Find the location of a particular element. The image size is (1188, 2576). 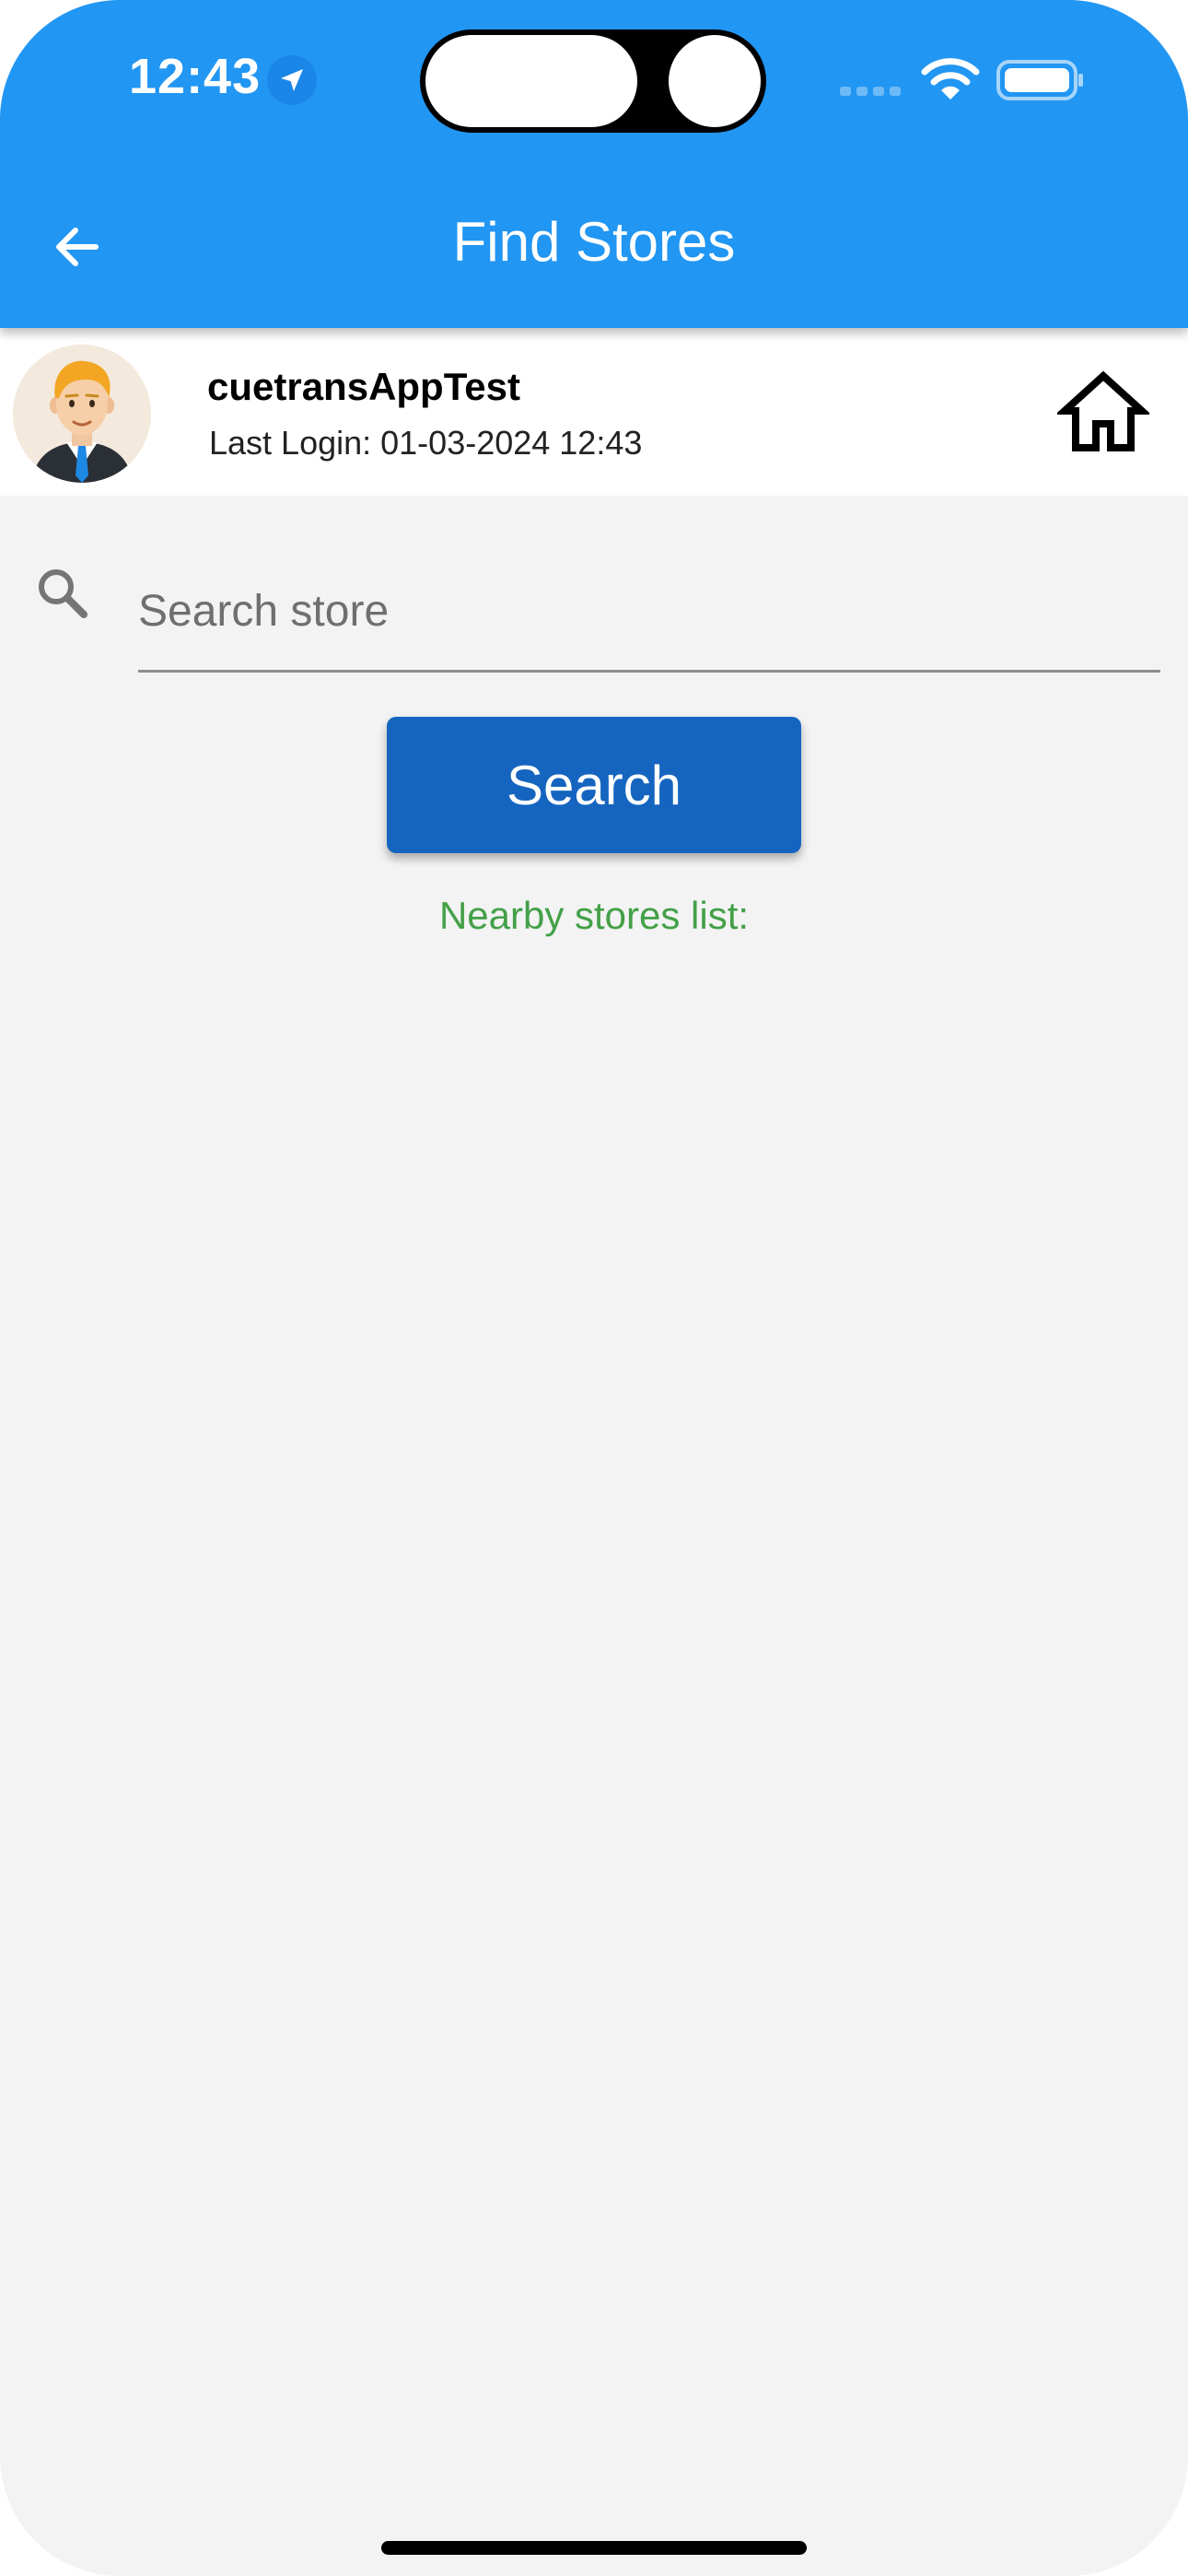

nearby-stores-label: Nearby stores list: is located at coordinates (594, 915).